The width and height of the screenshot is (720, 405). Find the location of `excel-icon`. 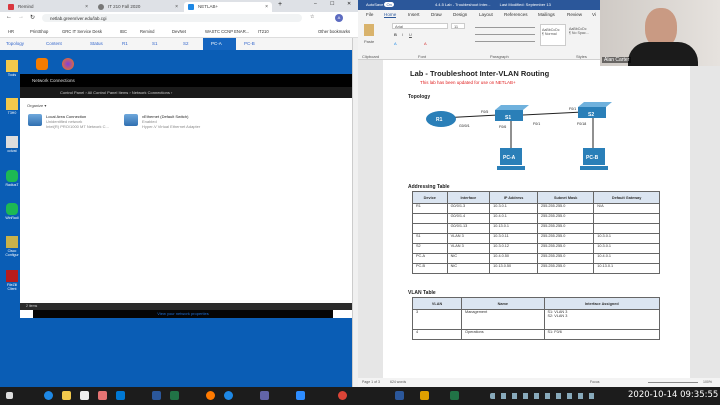

excel-icon is located at coordinates (174, 395).